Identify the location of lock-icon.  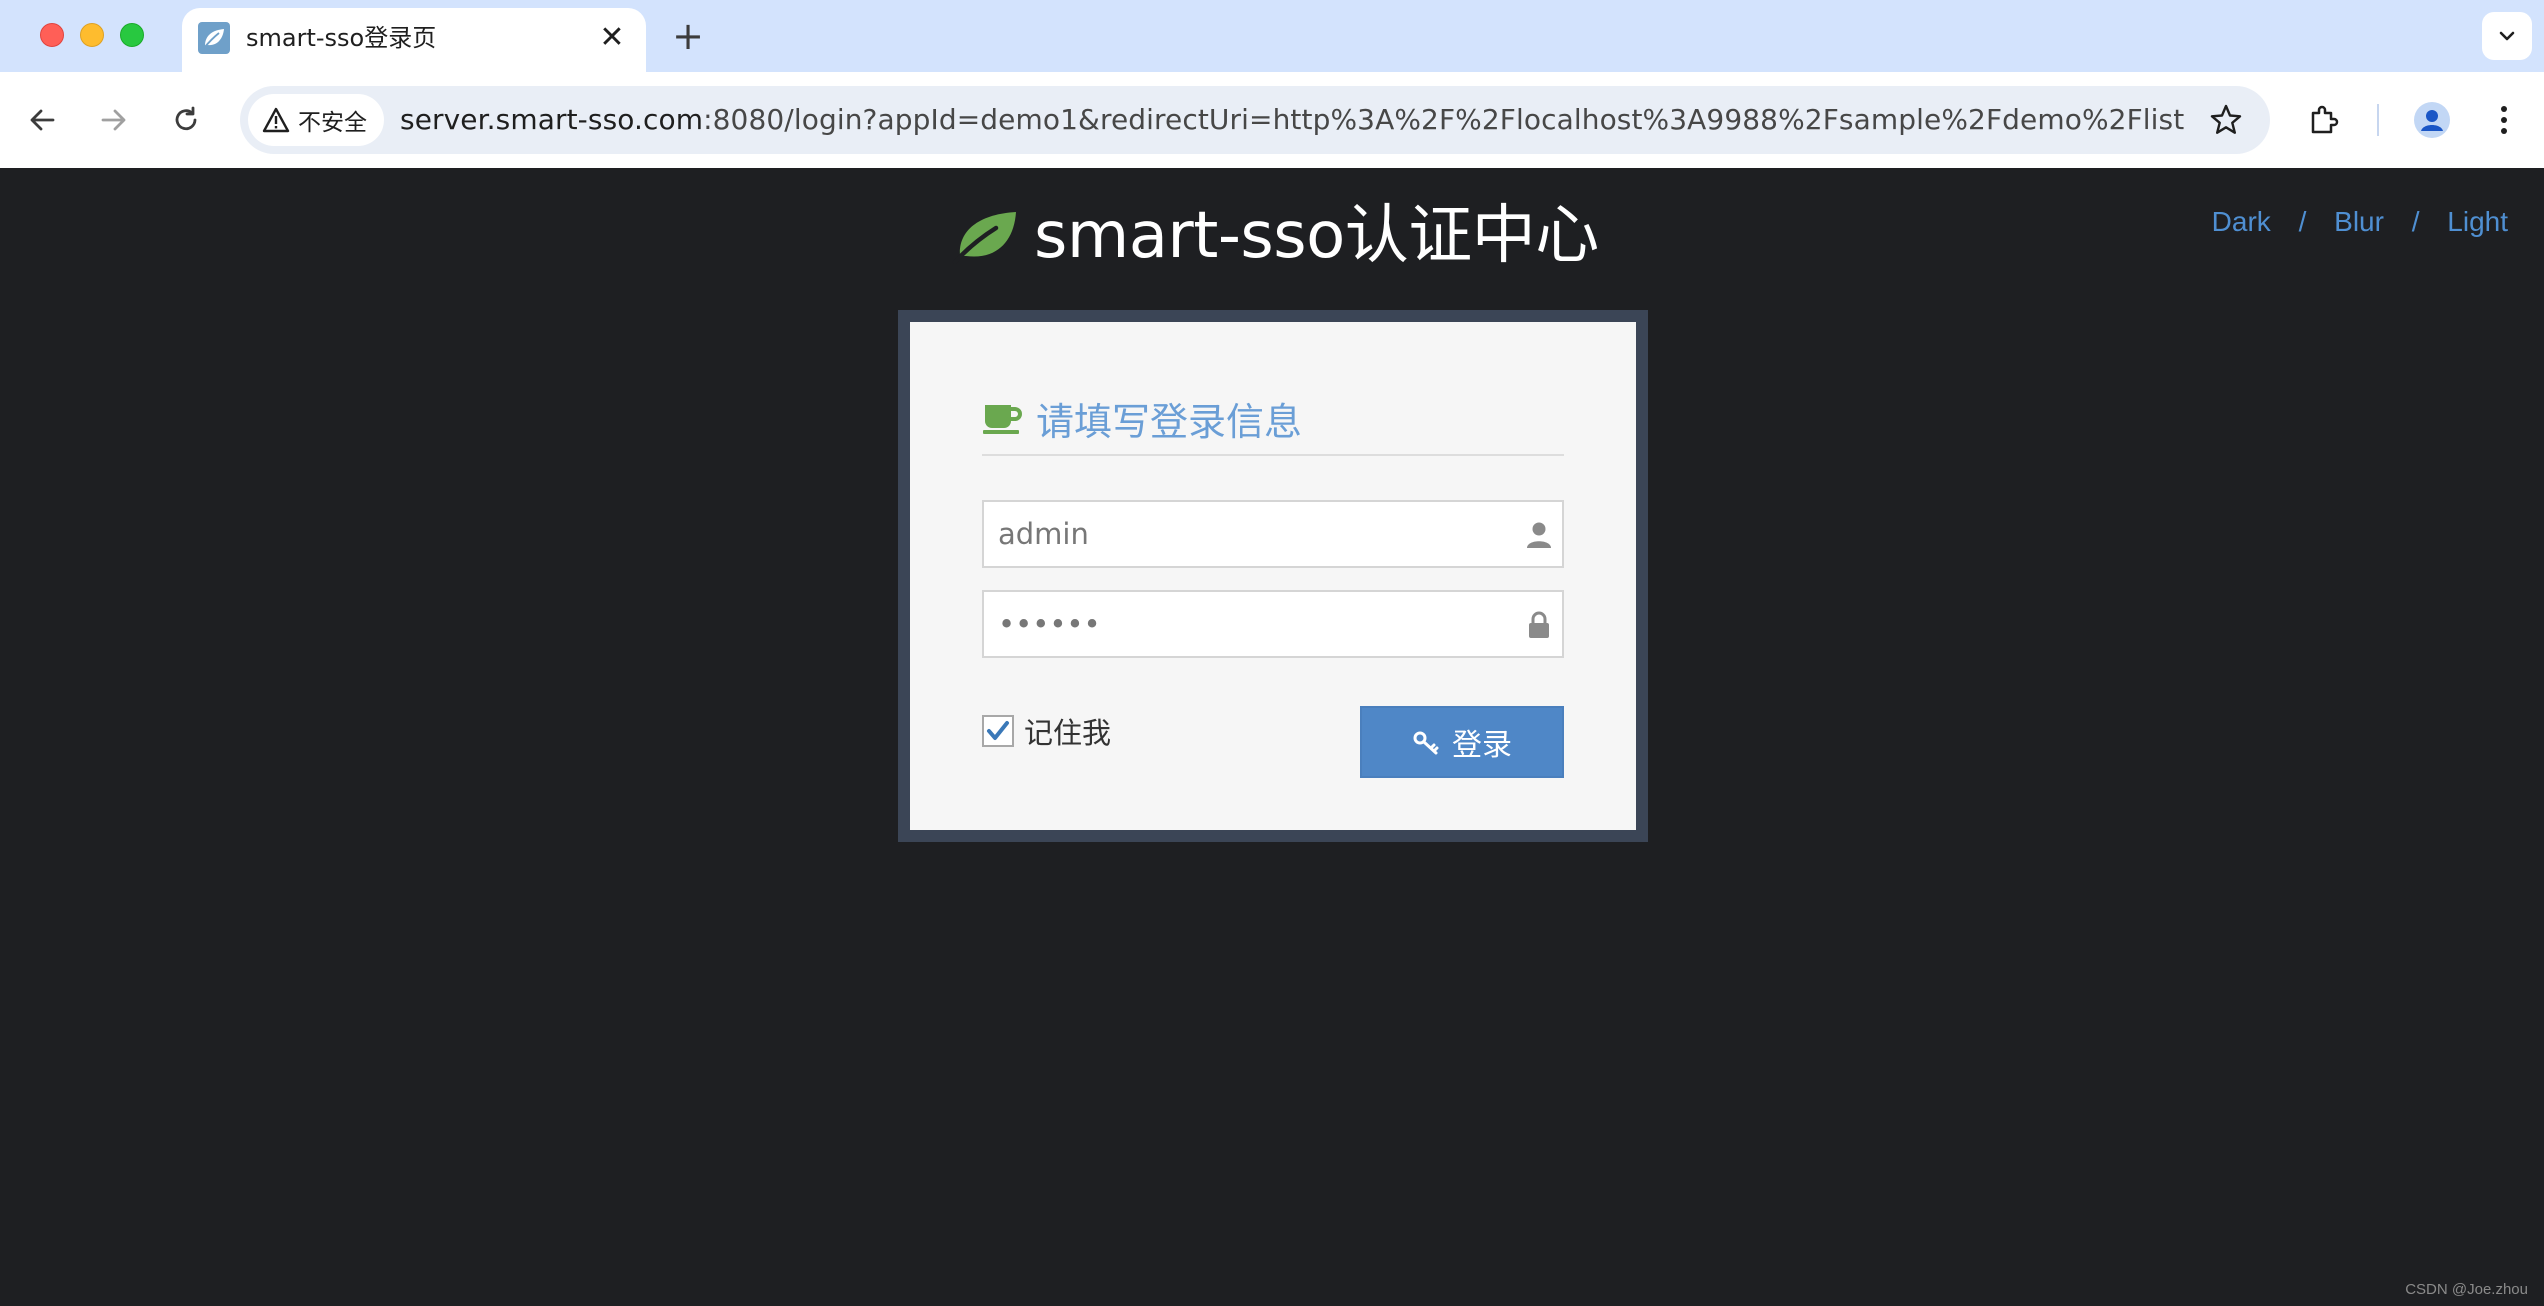
(1539, 625).